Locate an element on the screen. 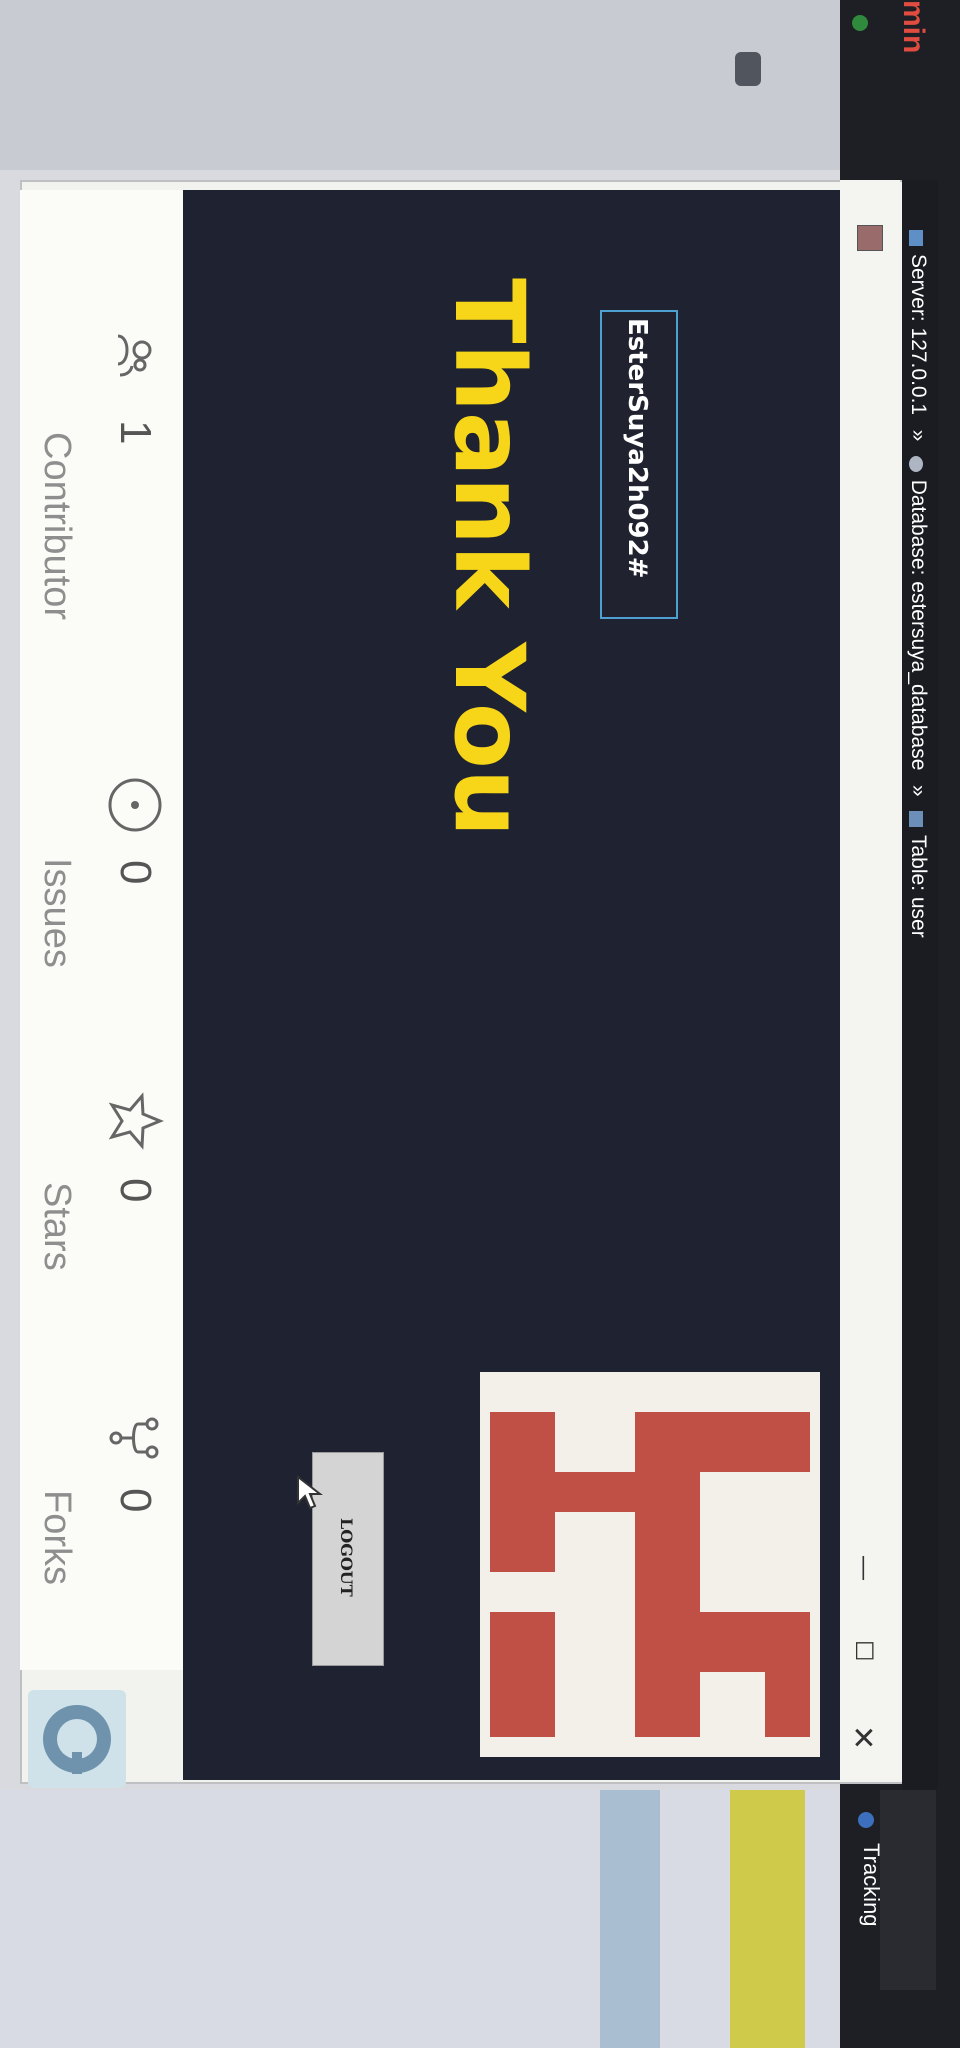 Image resolution: width=960 pixels, height=2048 pixels. tracking-label: Tracking is located at coordinates (871, 1885).